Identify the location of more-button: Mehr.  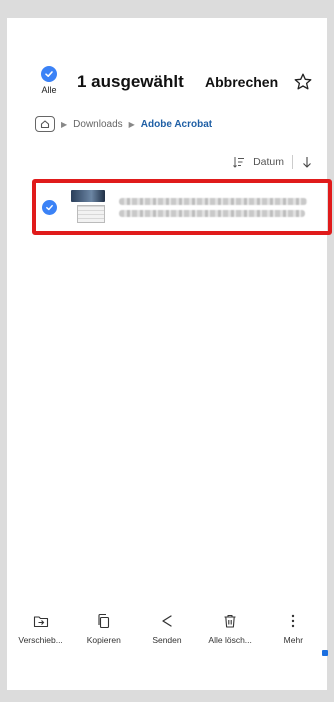
(293, 629).